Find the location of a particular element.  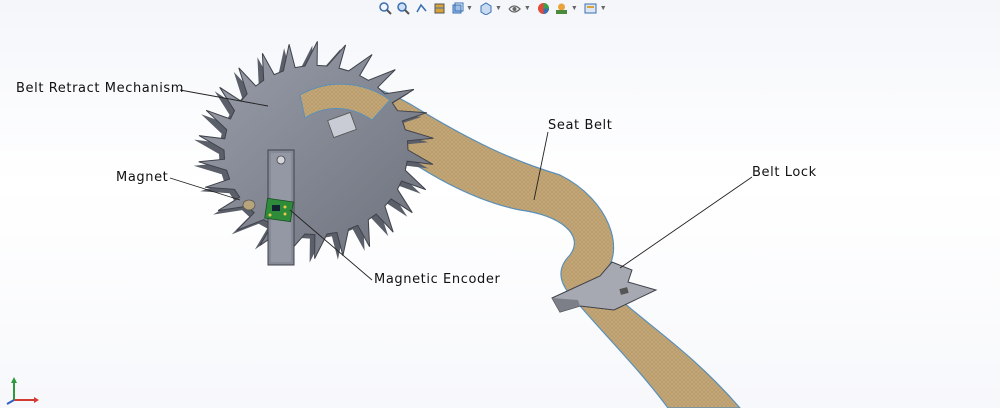

callout-belt-lock: Belt Lock is located at coordinates (784, 172).